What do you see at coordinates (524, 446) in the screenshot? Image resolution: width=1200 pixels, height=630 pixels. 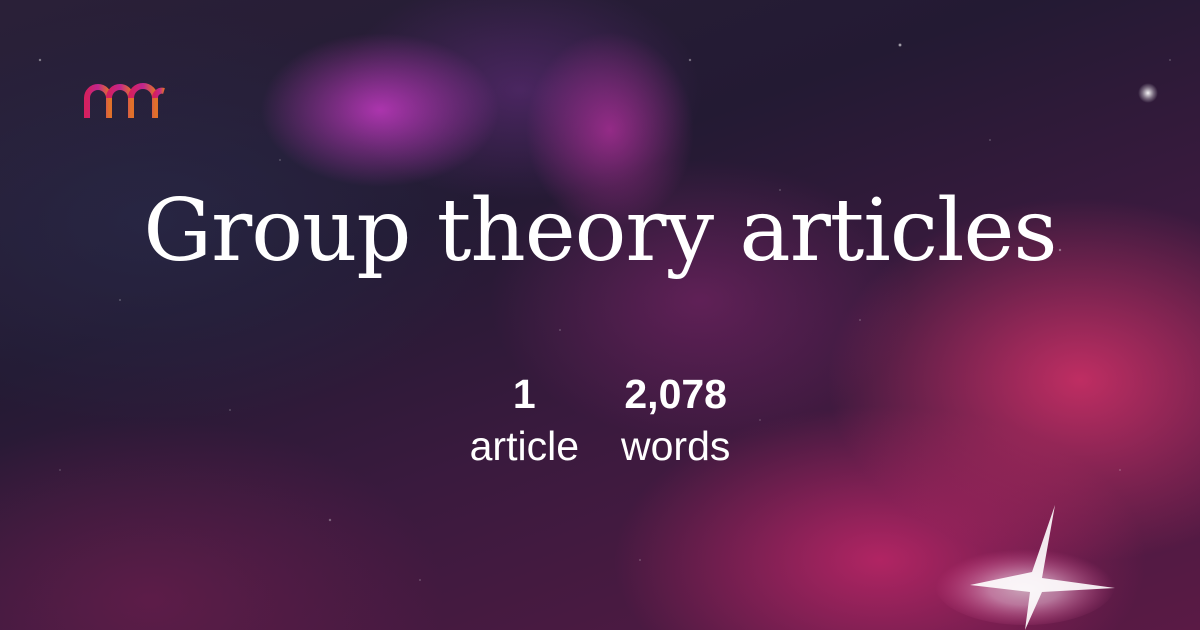 I see `stat-label: article` at bounding box center [524, 446].